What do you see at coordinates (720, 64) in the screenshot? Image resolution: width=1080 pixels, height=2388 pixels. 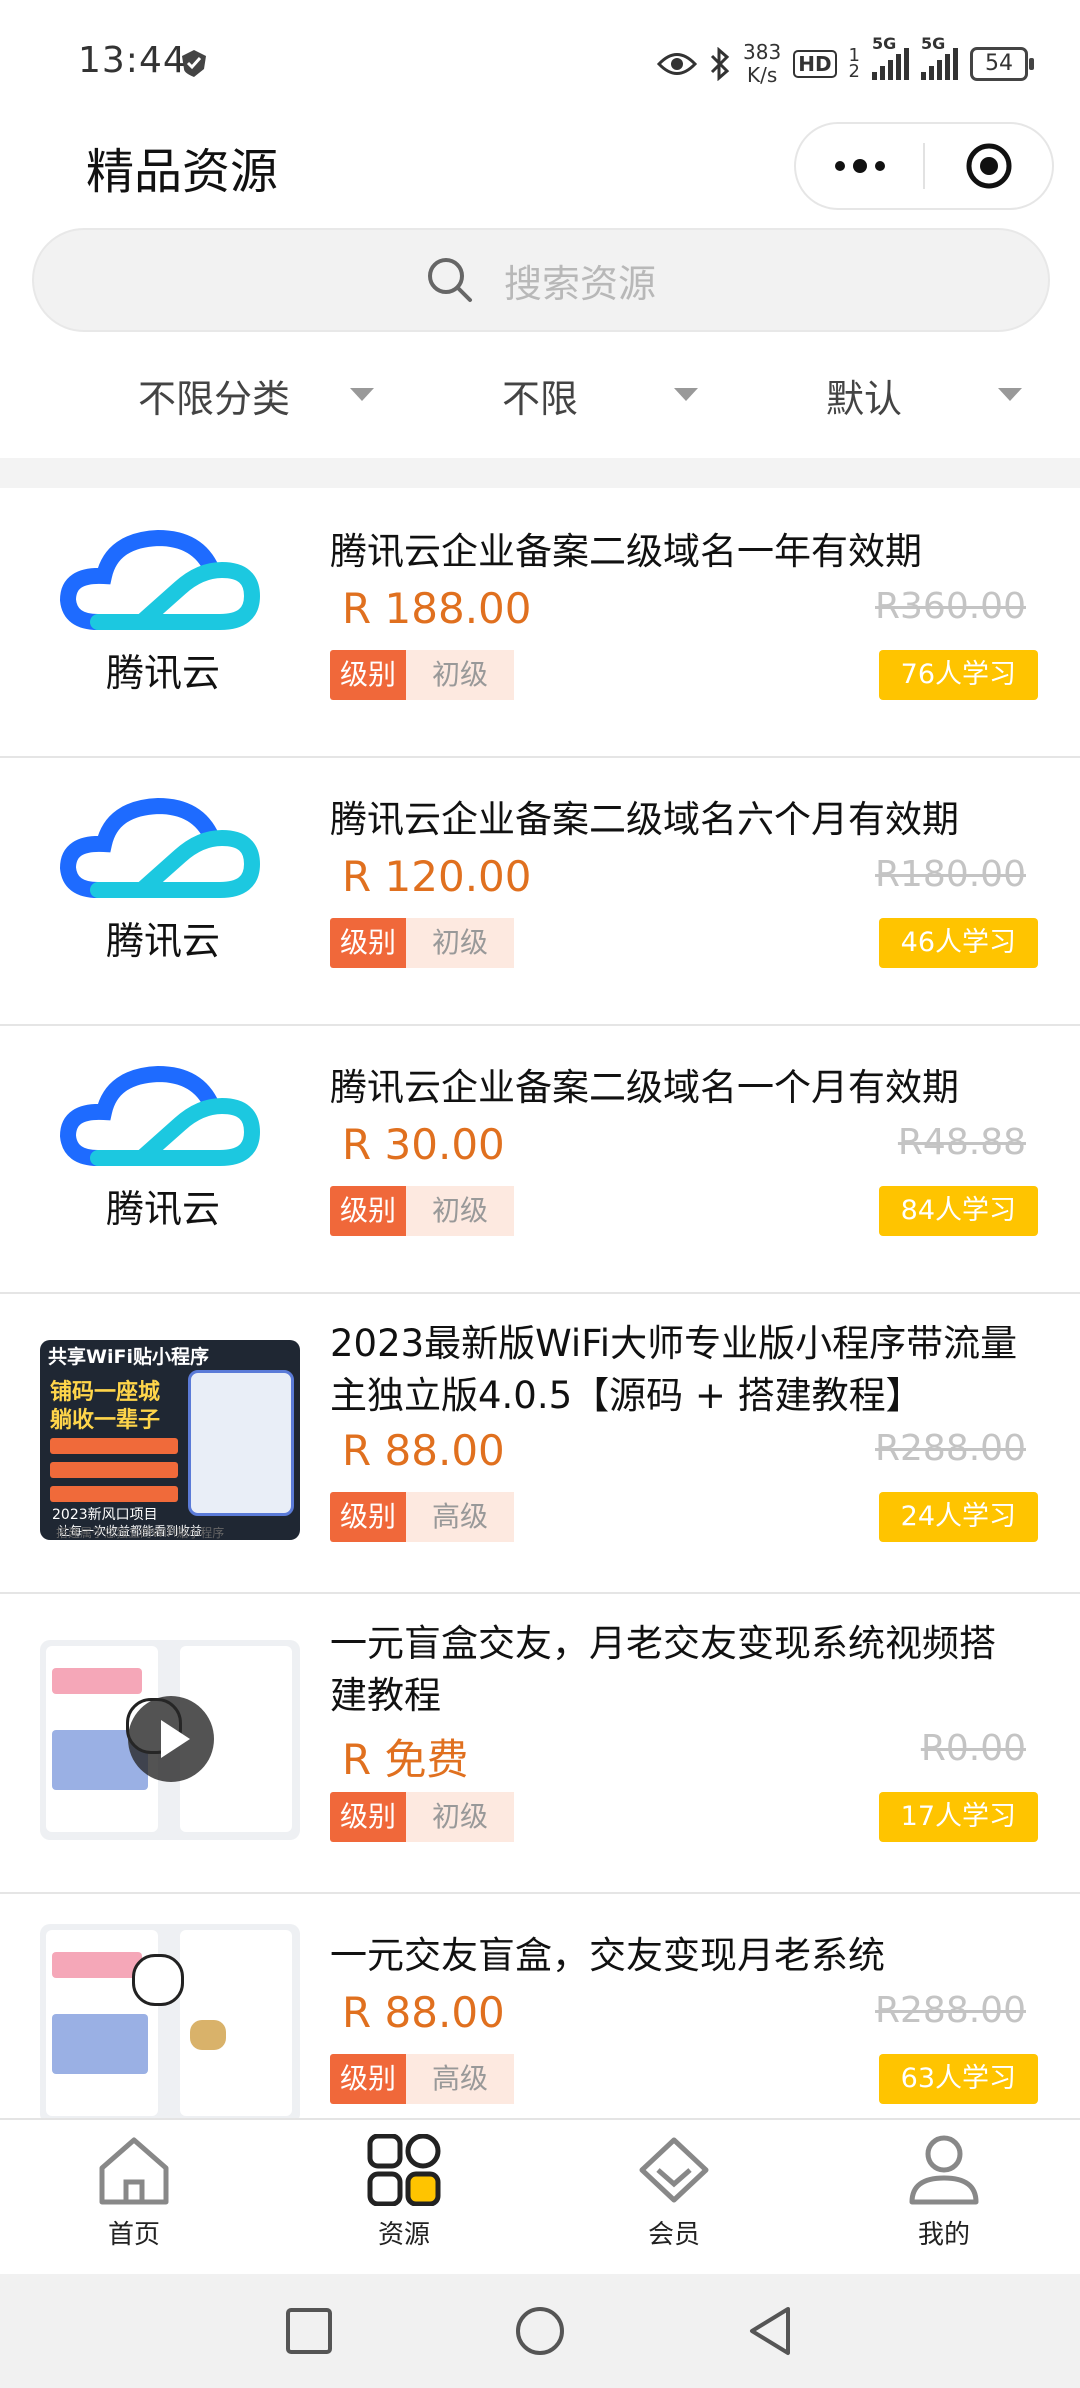 I see `bluetooth-icon` at bounding box center [720, 64].